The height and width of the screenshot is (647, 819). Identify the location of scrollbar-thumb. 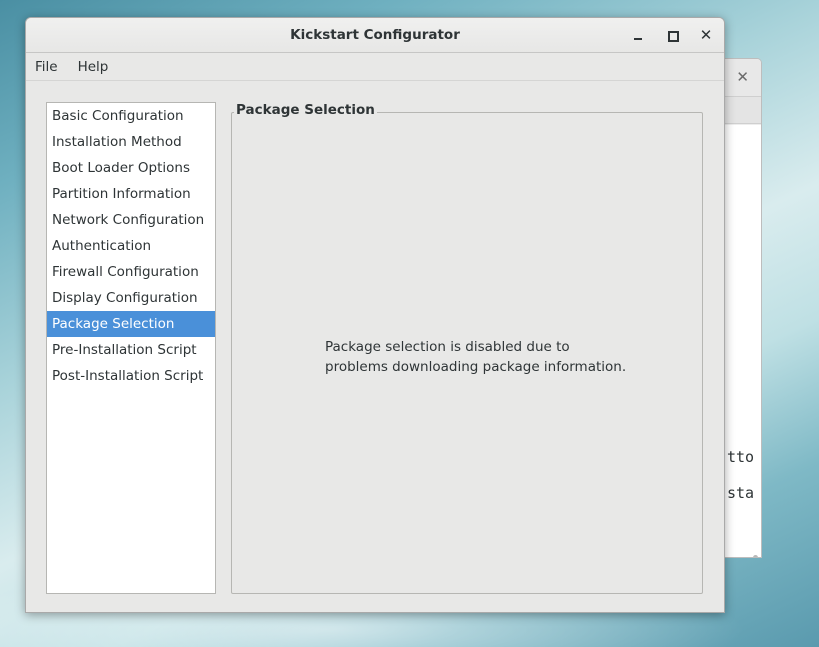
(755, 556).